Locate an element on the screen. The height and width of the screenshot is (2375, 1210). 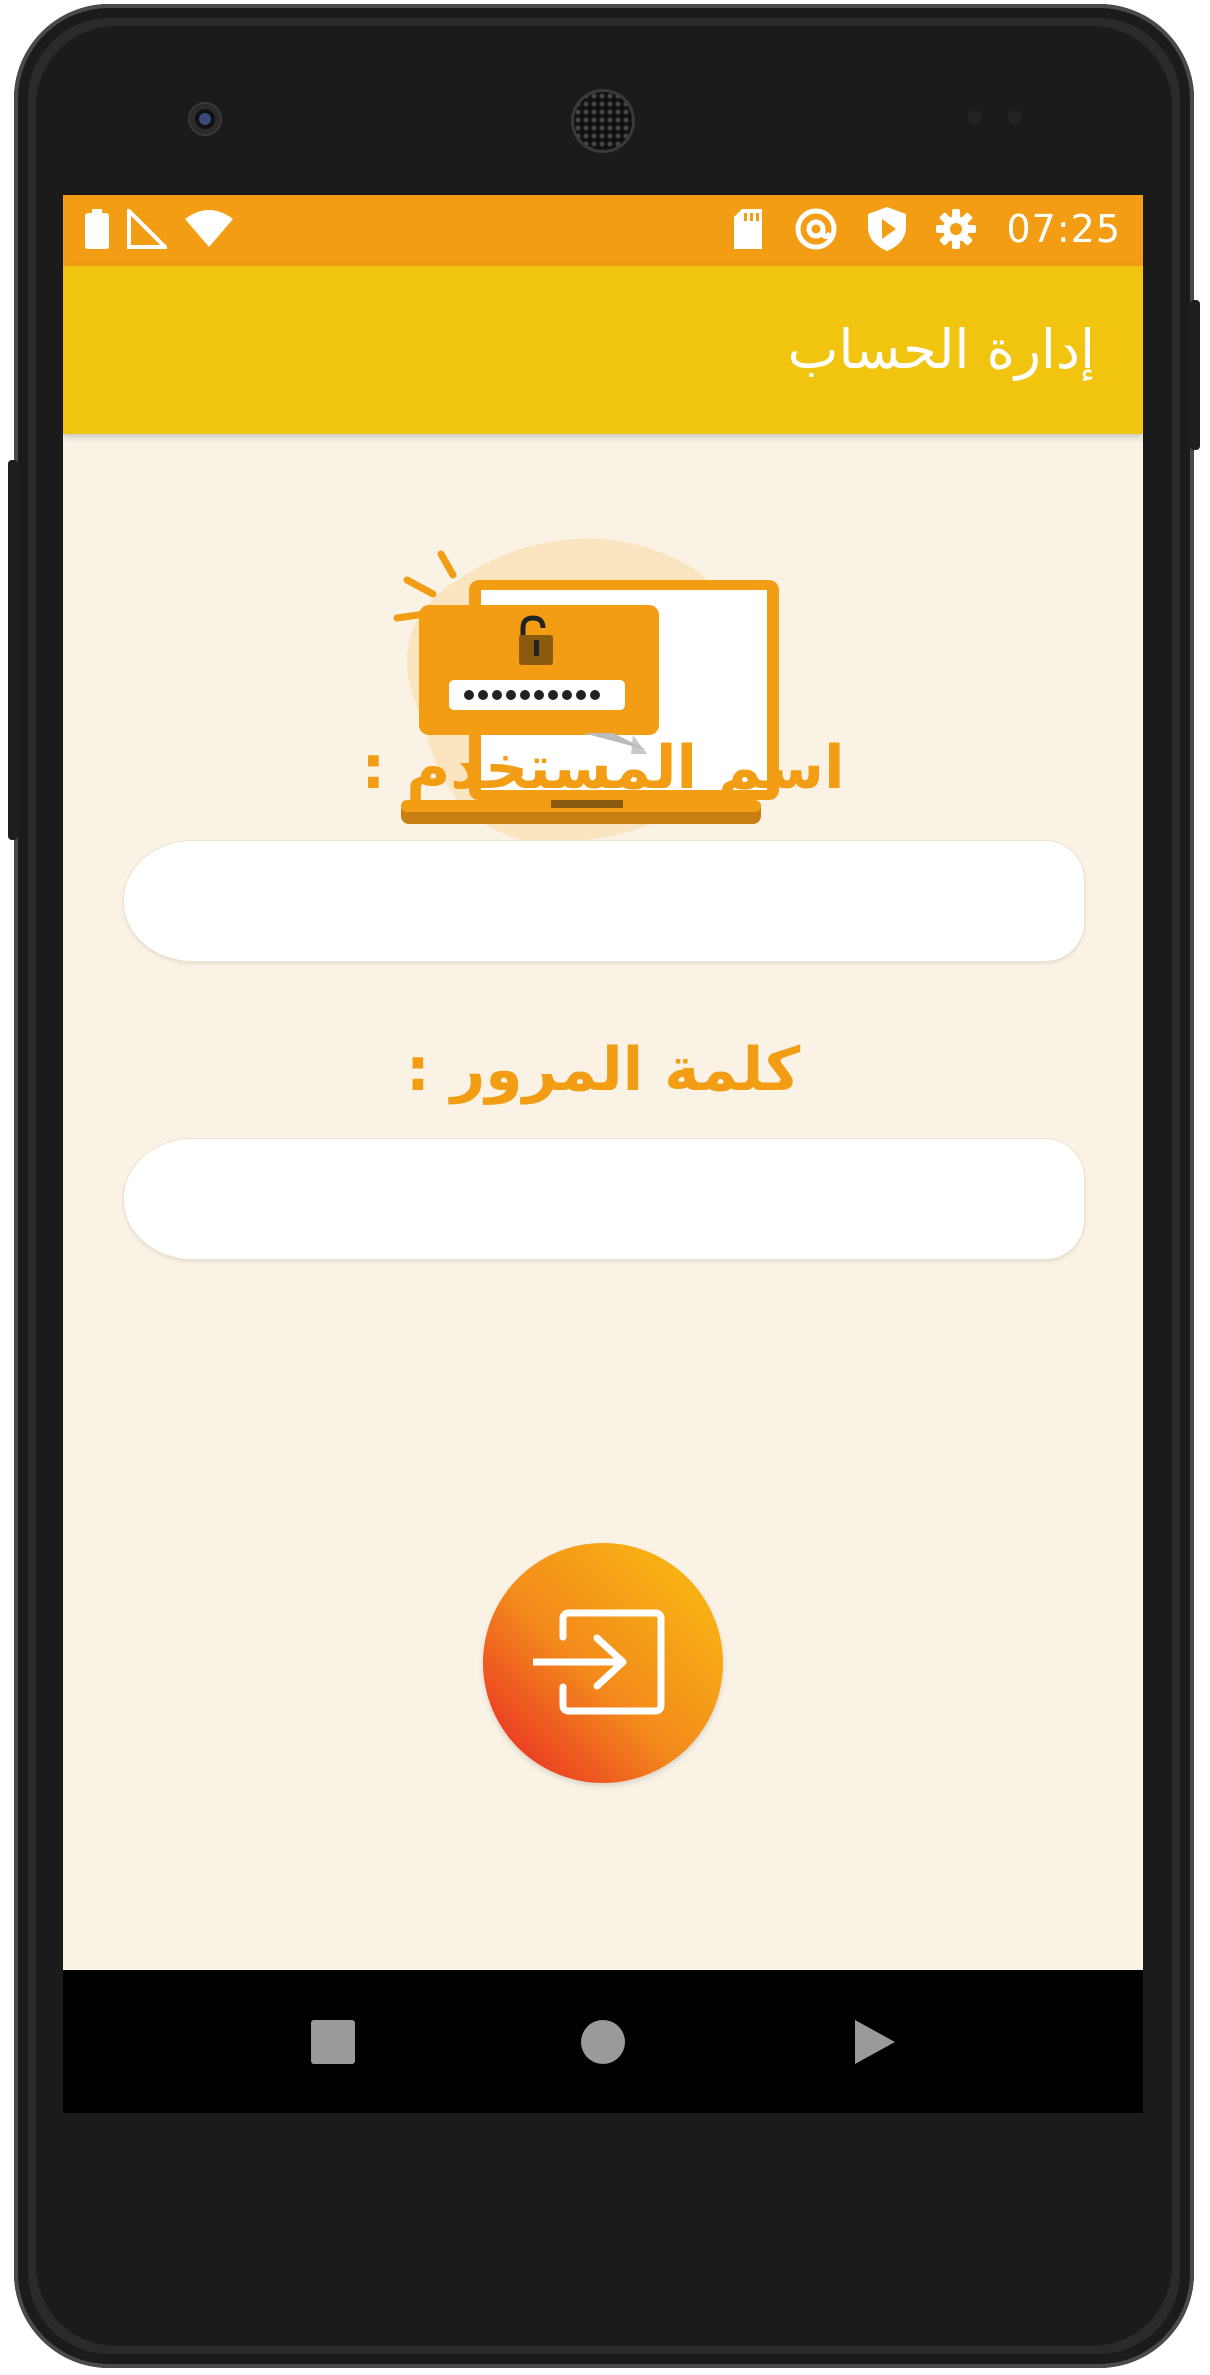
home-button is located at coordinates (603, 2042).